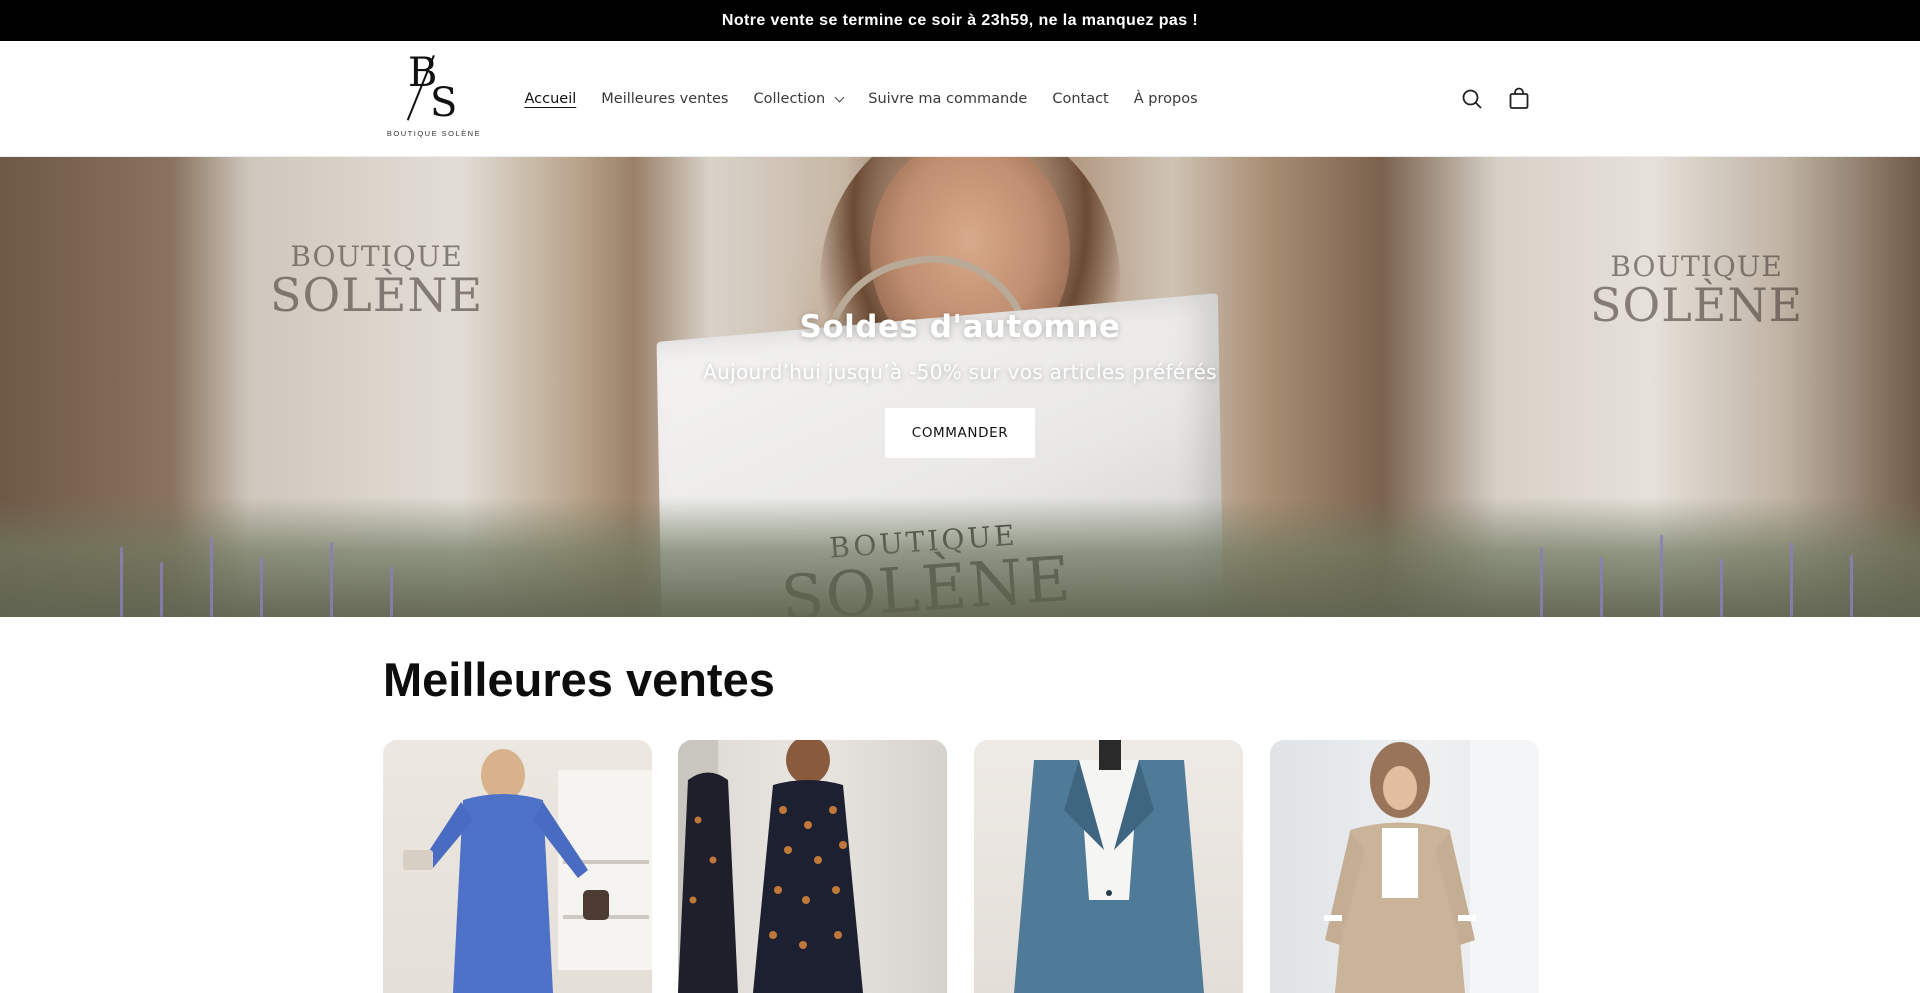  What do you see at coordinates (434, 133) in the screenshot?
I see `logo-wordmark: BOUTIQUE SOLÈNE` at bounding box center [434, 133].